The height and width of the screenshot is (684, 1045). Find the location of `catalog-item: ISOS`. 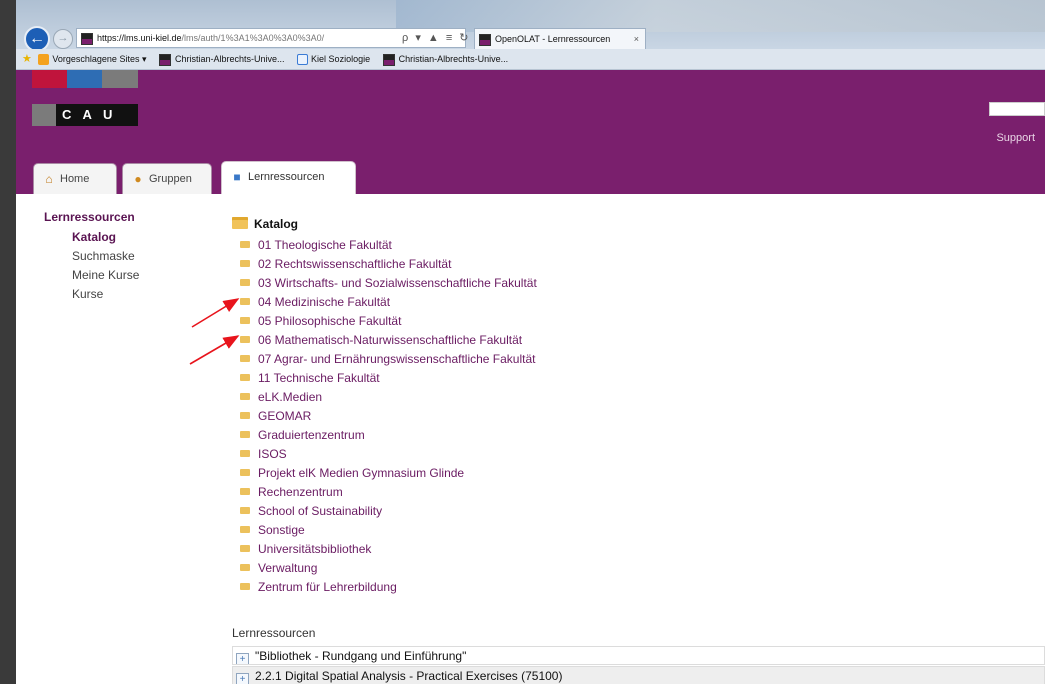

catalog-item: ISOS is located at coordinates (642, 454).